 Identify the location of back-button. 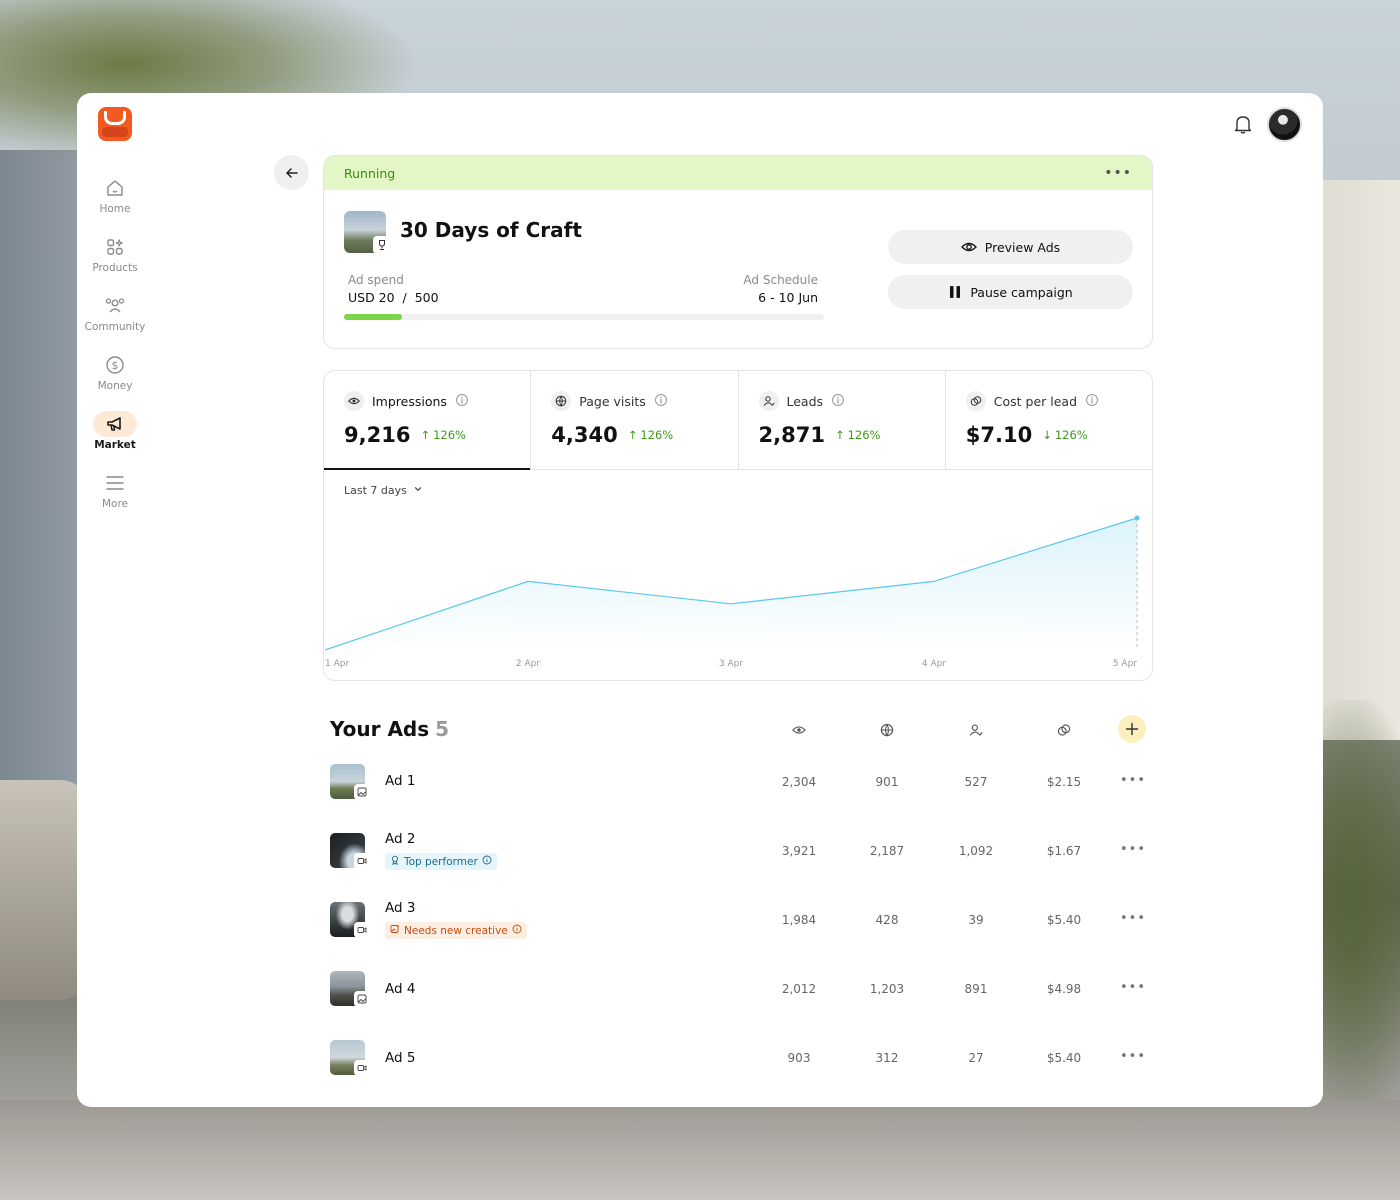
(291, 172).